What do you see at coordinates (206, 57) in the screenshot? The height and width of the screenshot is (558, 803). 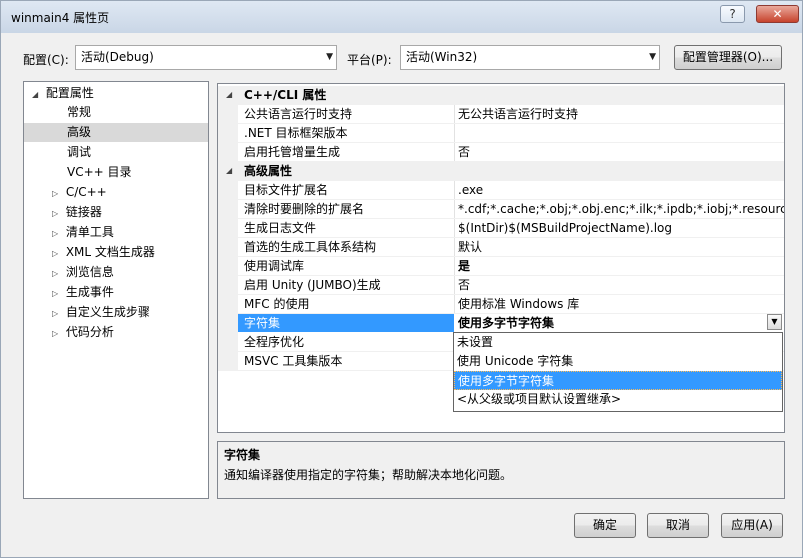 I see `config-combo: 活动(Debug) ▼` at bounding box center [206, 57].